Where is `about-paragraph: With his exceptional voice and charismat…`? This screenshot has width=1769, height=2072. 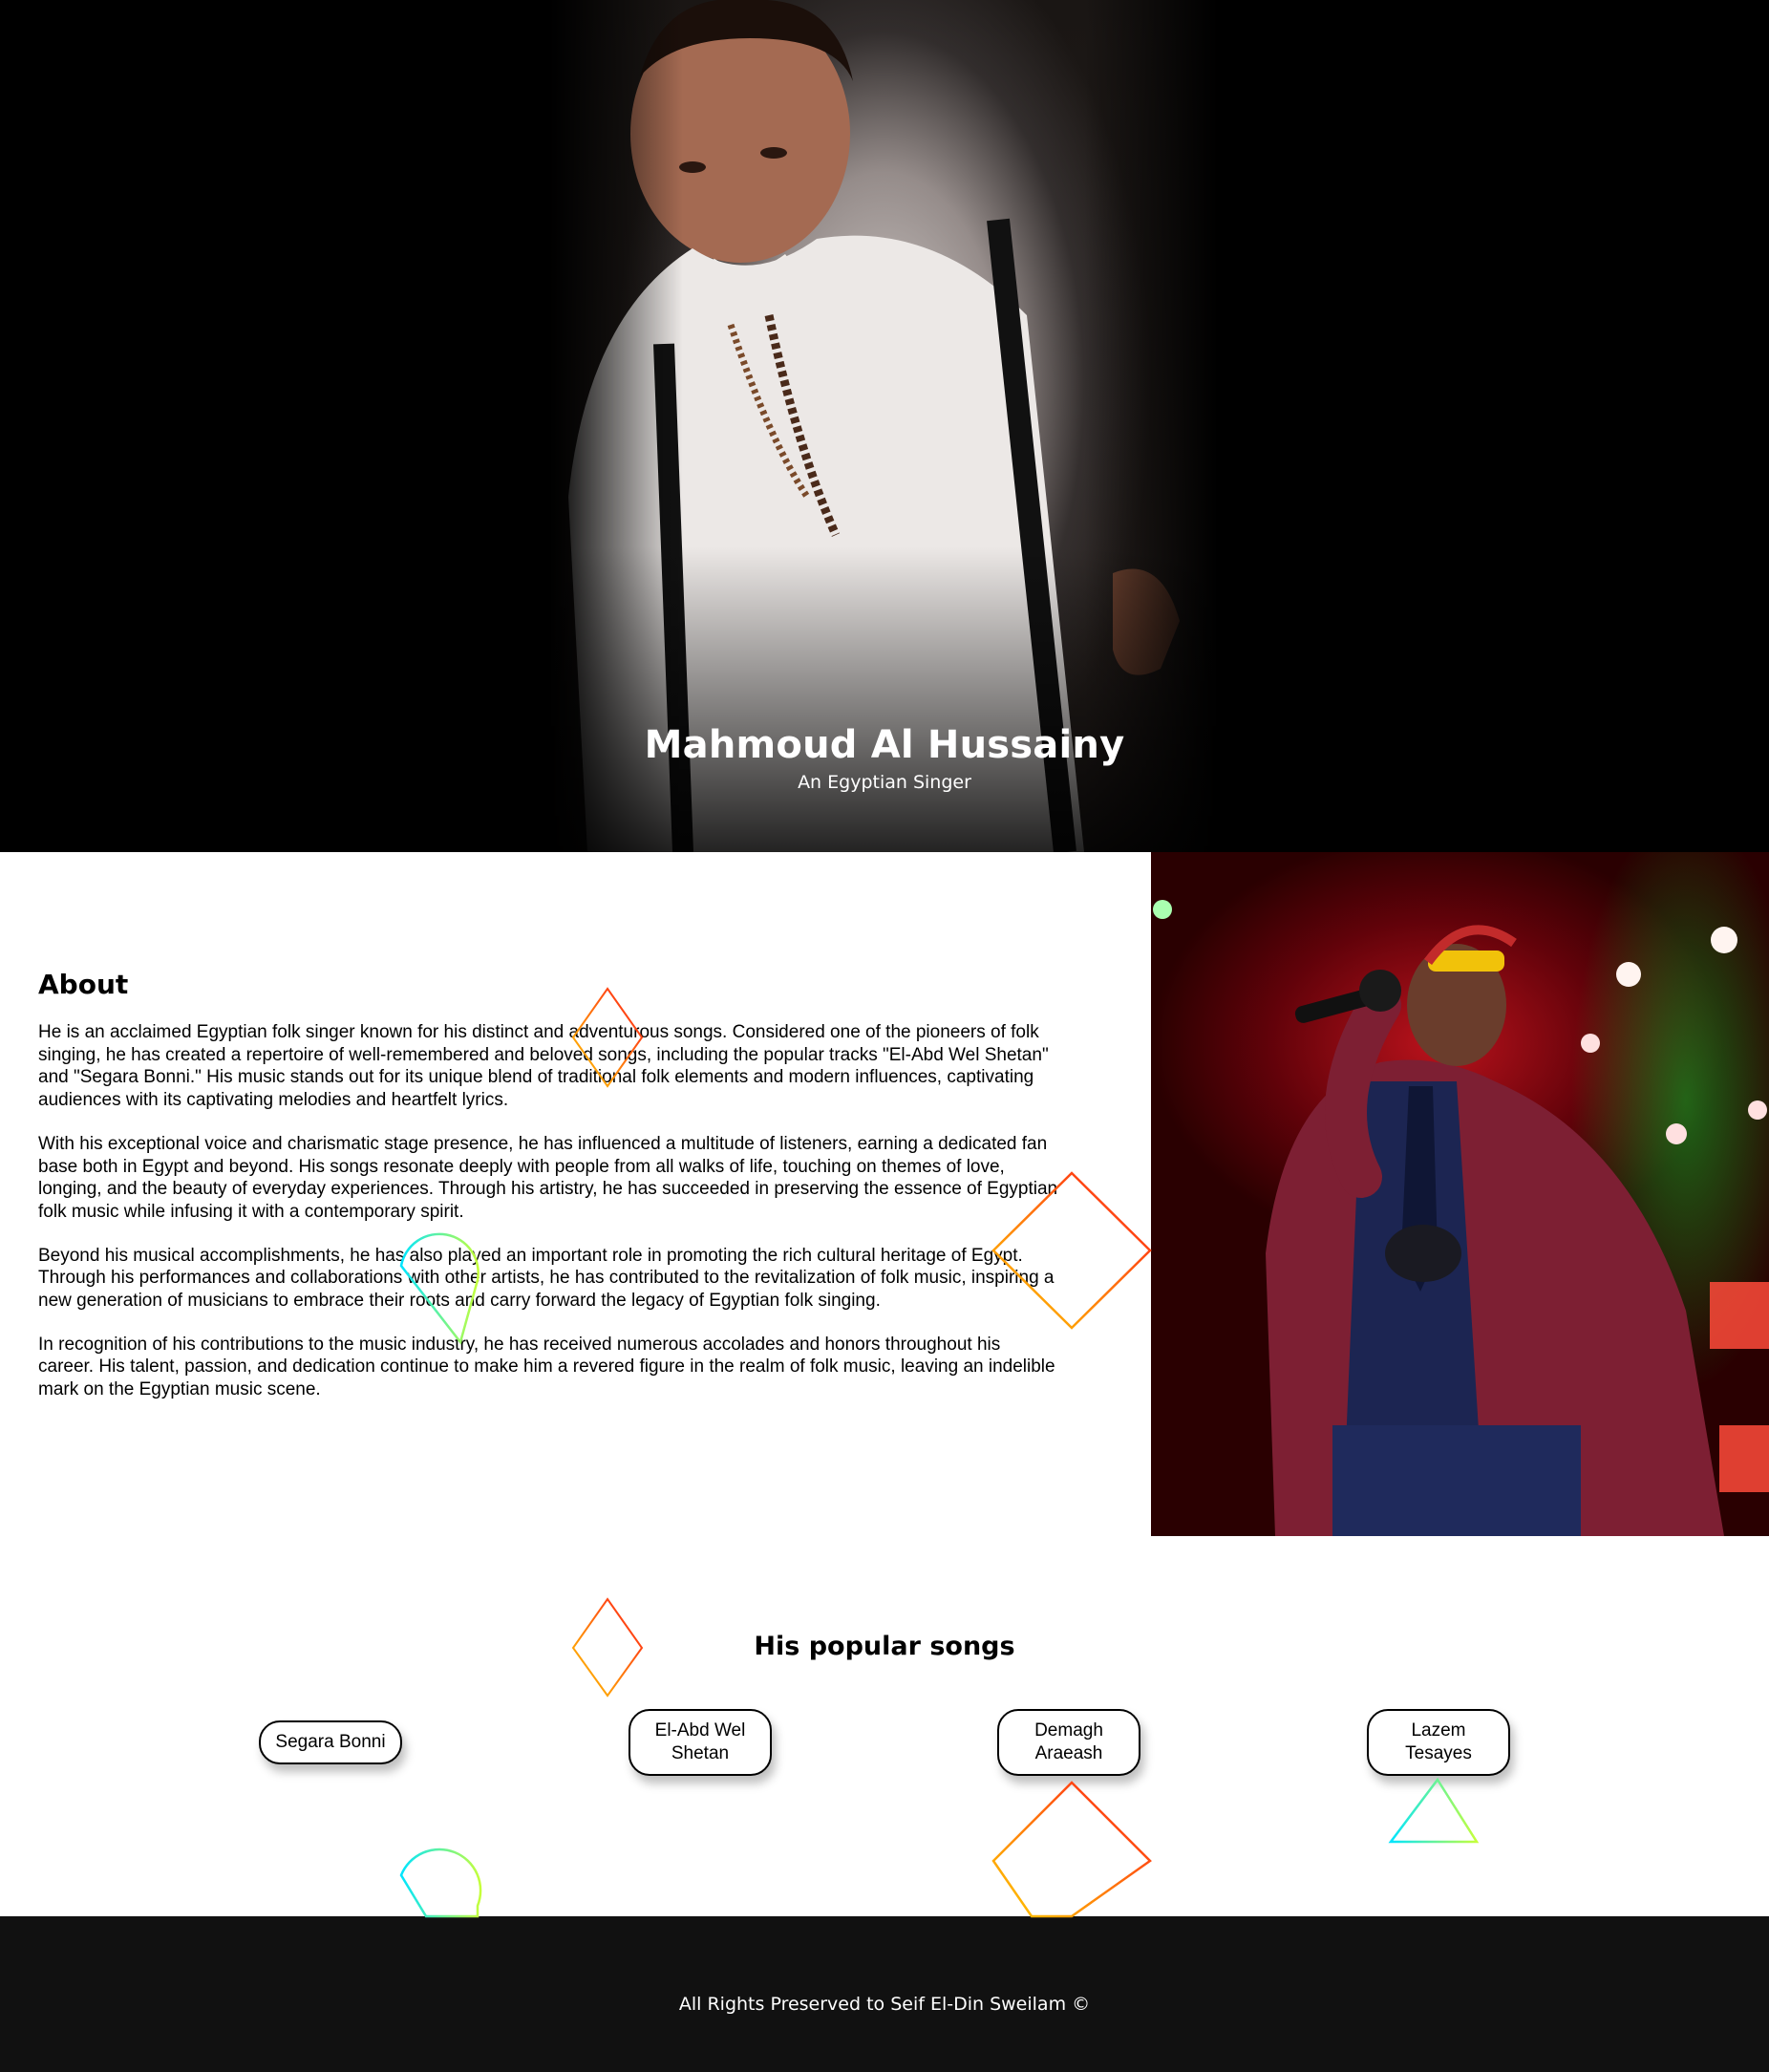
about-paragraph: With his exceptional voice and charismat… is located at coordinates (548, 1177).